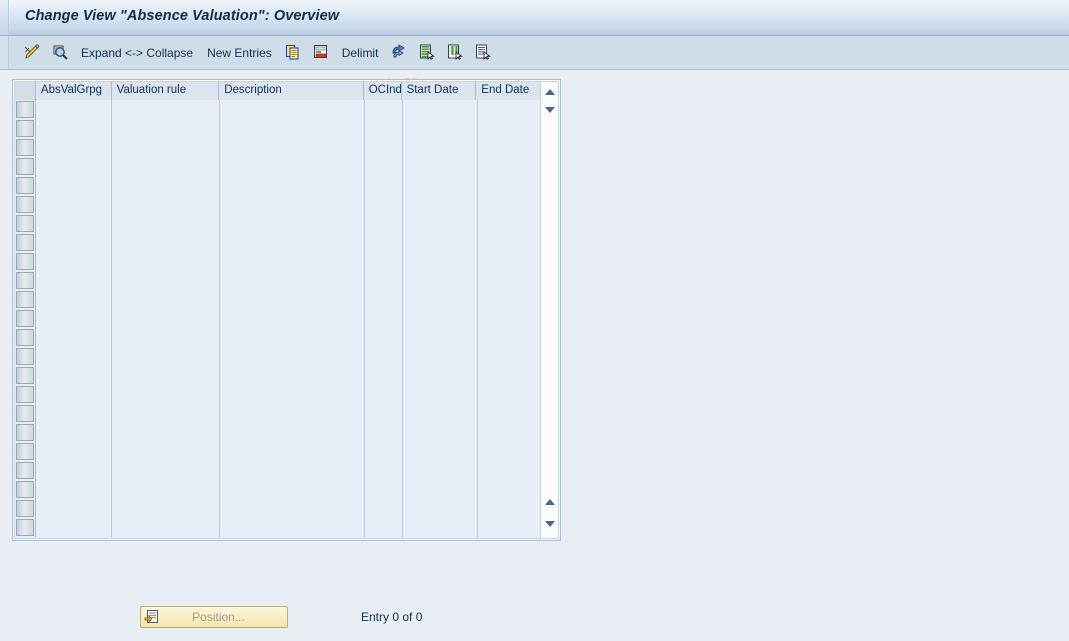 The height and width of the screenshot is (641, 1069). What do you see at coordinates (137, 53) in the screenshot?
I see `expand-collapse-button: Expand <-> Collapse` at bounding box center [137, 53].